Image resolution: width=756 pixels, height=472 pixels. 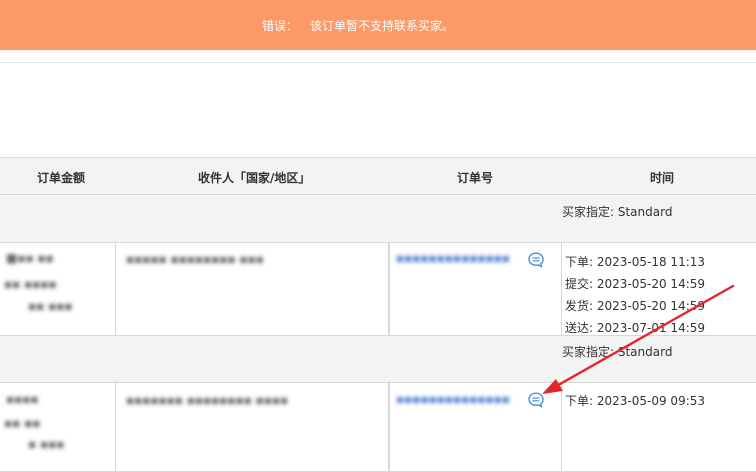 I want to click on error-message: 该订单暂不支持联系买家。, so click(x=382, y=26).